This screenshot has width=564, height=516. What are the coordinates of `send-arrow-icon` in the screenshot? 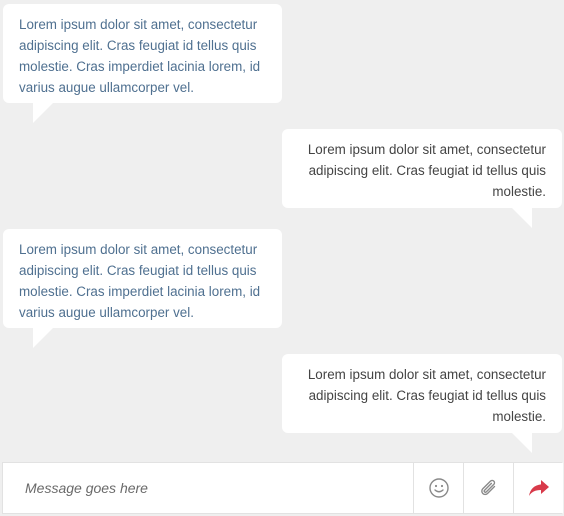 It's located at (539, 488).